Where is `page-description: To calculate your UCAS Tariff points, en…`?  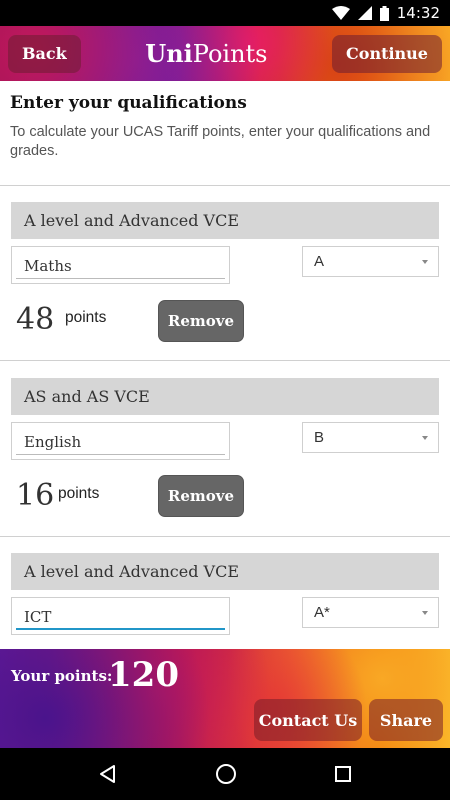 page-description: To calculate your UCAS Tariff points, en… is located at coordinates (220, 141).